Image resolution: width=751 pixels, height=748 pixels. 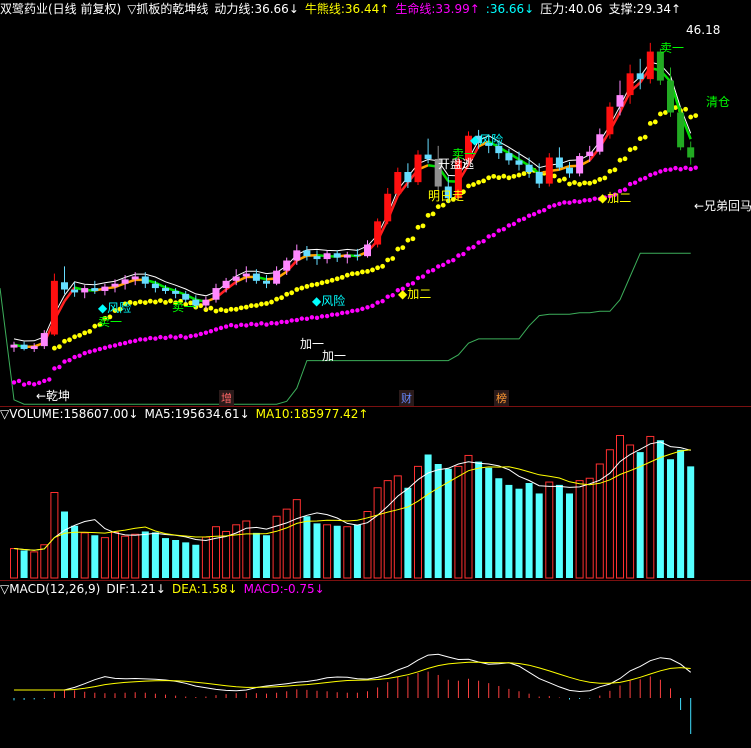 I want to click on indicator-value: 支撑:29.34↑, so click(x=645, y=9).